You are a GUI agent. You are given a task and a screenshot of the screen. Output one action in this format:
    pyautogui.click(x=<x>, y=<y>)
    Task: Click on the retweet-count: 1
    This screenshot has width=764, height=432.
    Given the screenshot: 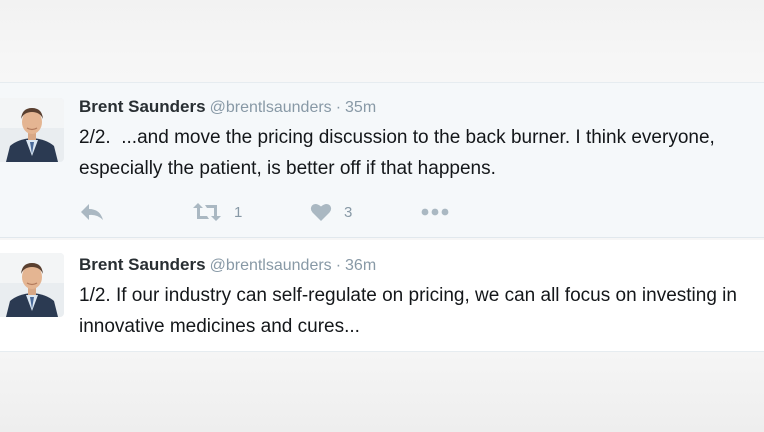 What is the action you would take?
    pyautogui.click(x=238, y=212)
    